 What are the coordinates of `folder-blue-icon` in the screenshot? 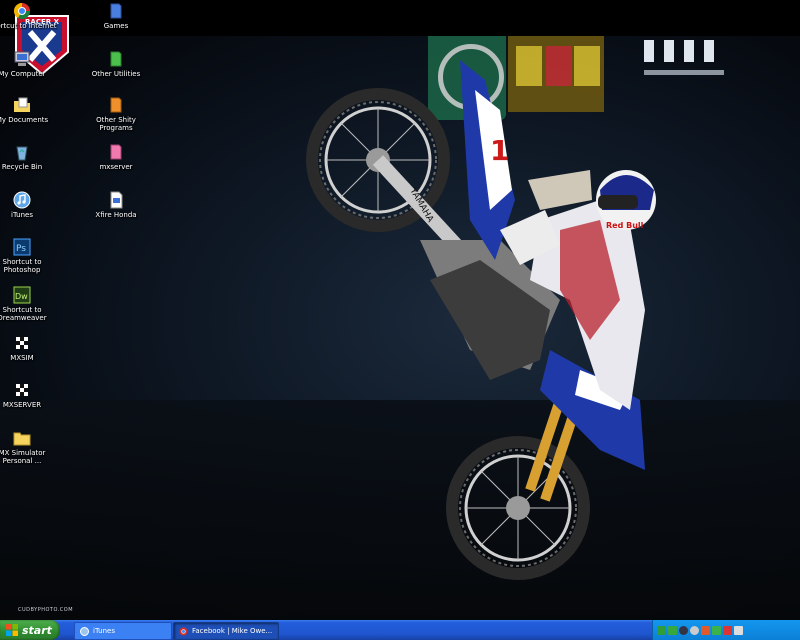 It's located at (116, 11).